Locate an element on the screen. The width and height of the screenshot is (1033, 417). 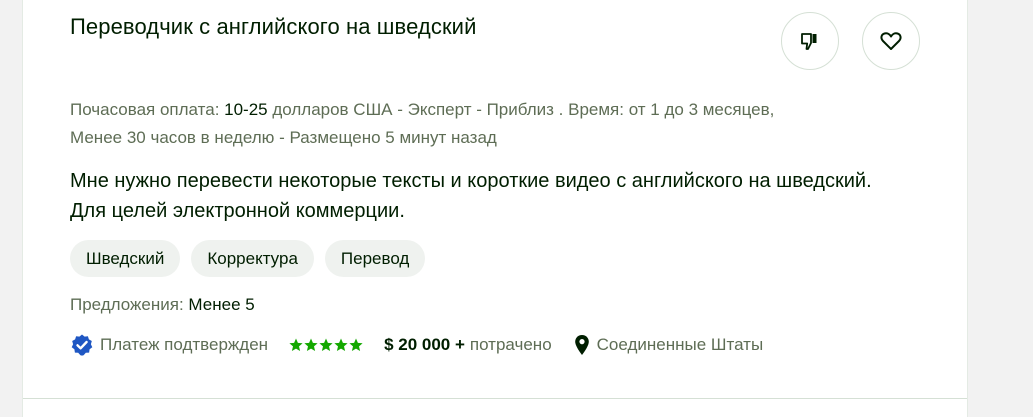
heart-icon is located at coordinates (891, 41).